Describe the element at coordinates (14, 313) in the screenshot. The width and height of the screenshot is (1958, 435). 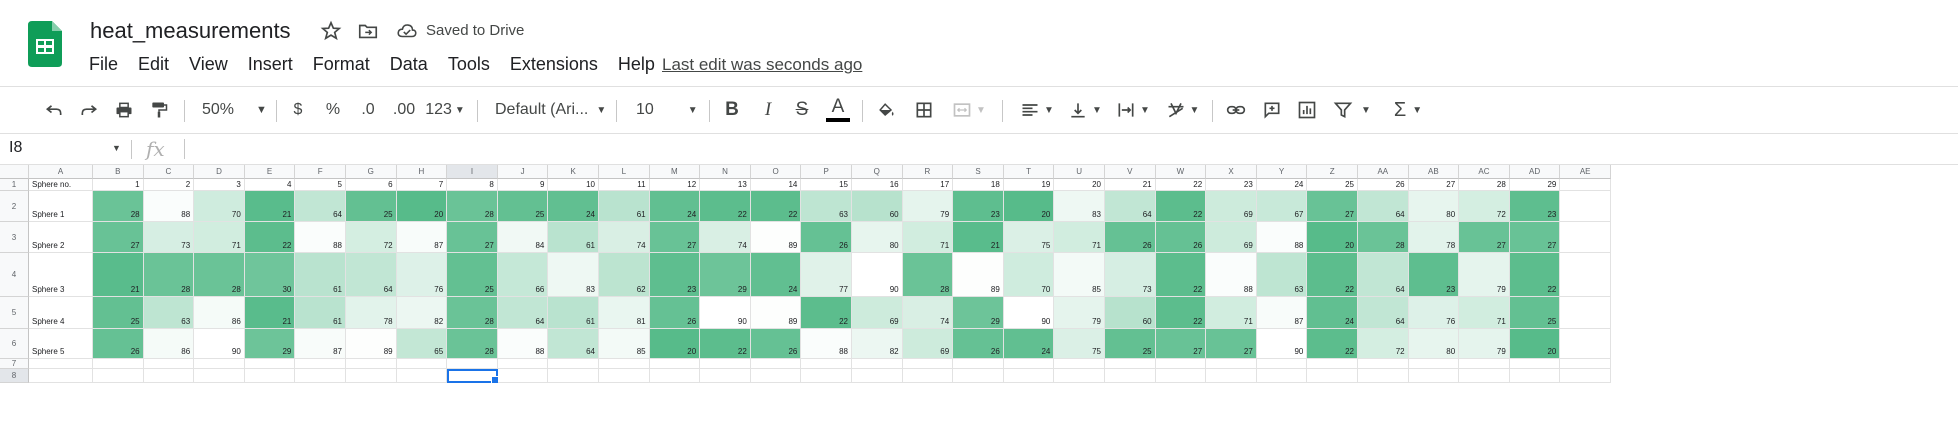
I see `row-header-5: 5` at that location.